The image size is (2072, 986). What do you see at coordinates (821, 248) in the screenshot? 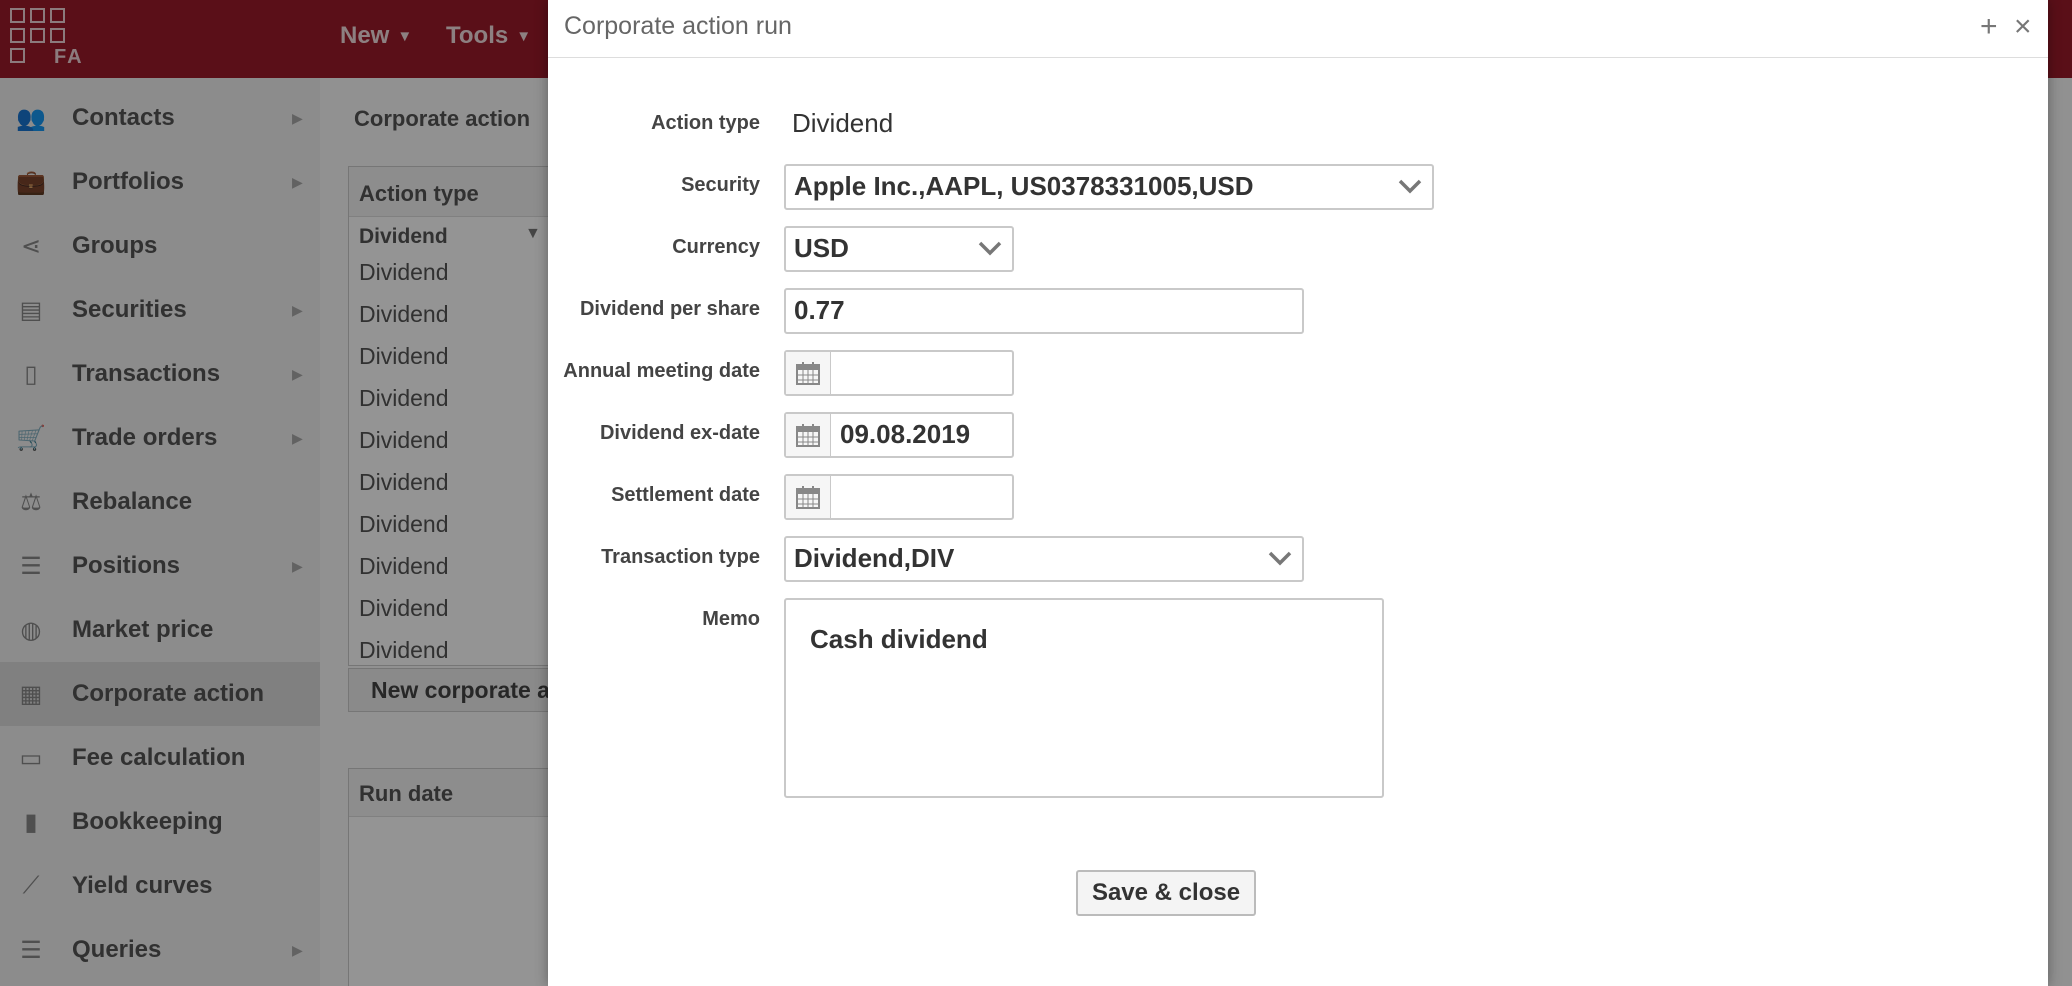
I see `currency-value: USD` at bounding box center [821, 248].